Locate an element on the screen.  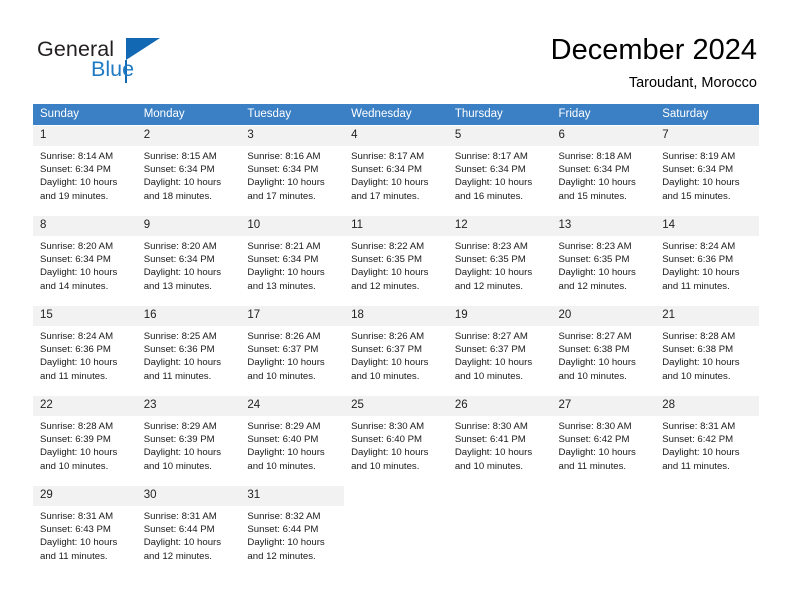
sunset-text: Sunset: 6:42 PM is located at coordinates (698, 440).